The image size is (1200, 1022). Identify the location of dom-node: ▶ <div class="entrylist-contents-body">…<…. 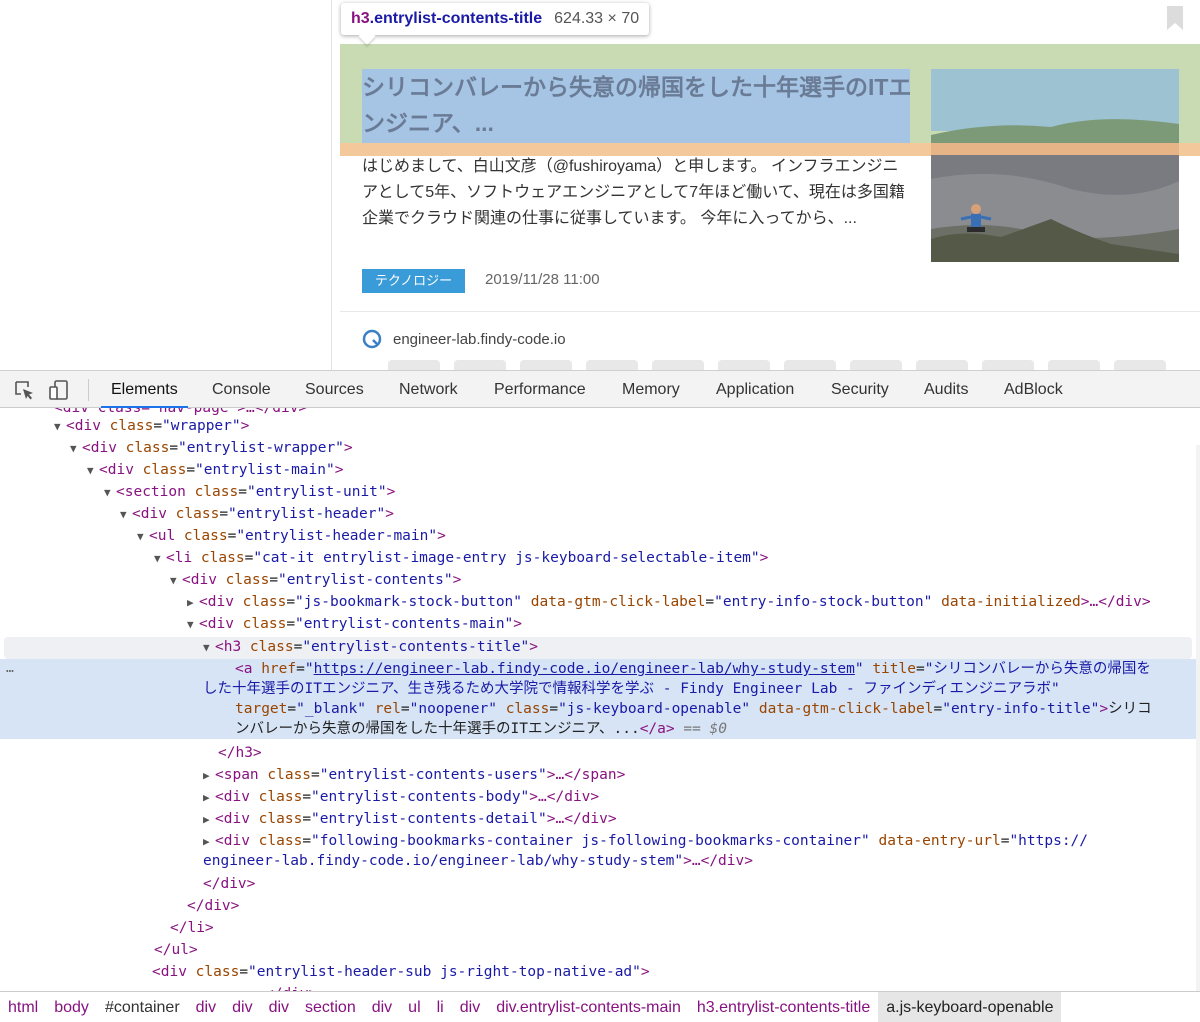
(401, 797).